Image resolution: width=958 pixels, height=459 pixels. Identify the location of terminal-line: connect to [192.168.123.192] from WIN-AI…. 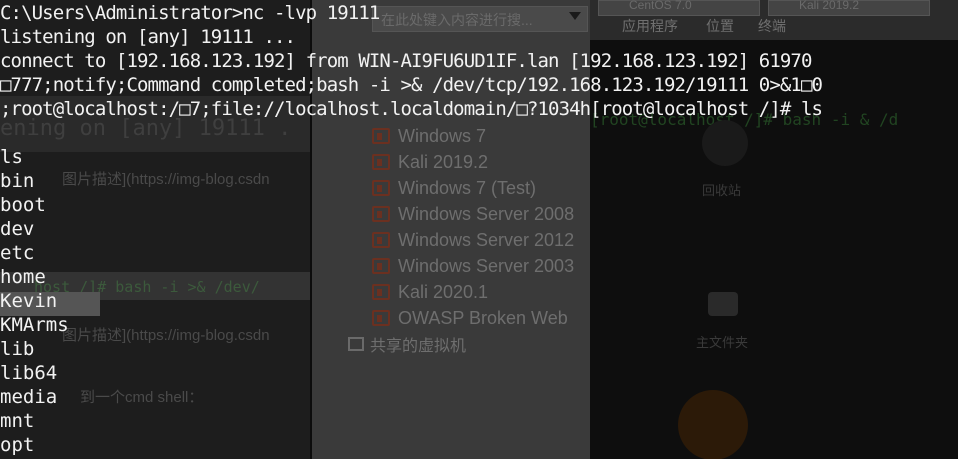
(406, 61).